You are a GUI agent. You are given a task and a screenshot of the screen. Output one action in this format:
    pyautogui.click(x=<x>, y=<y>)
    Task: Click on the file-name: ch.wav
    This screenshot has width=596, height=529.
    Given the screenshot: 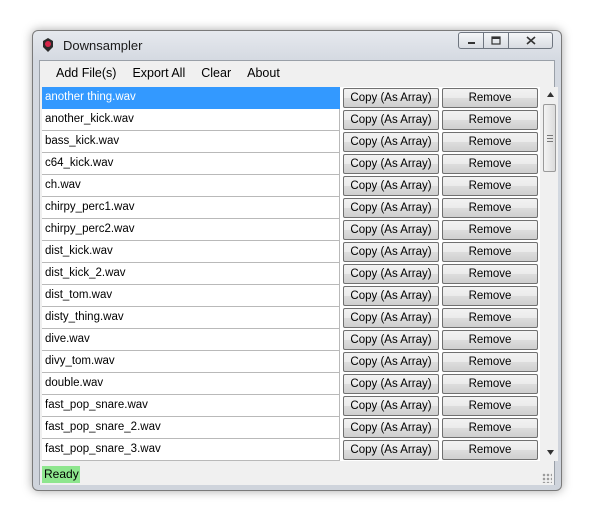 What is the action you would take?
    pyautogui.click(x=191, y=186)
    